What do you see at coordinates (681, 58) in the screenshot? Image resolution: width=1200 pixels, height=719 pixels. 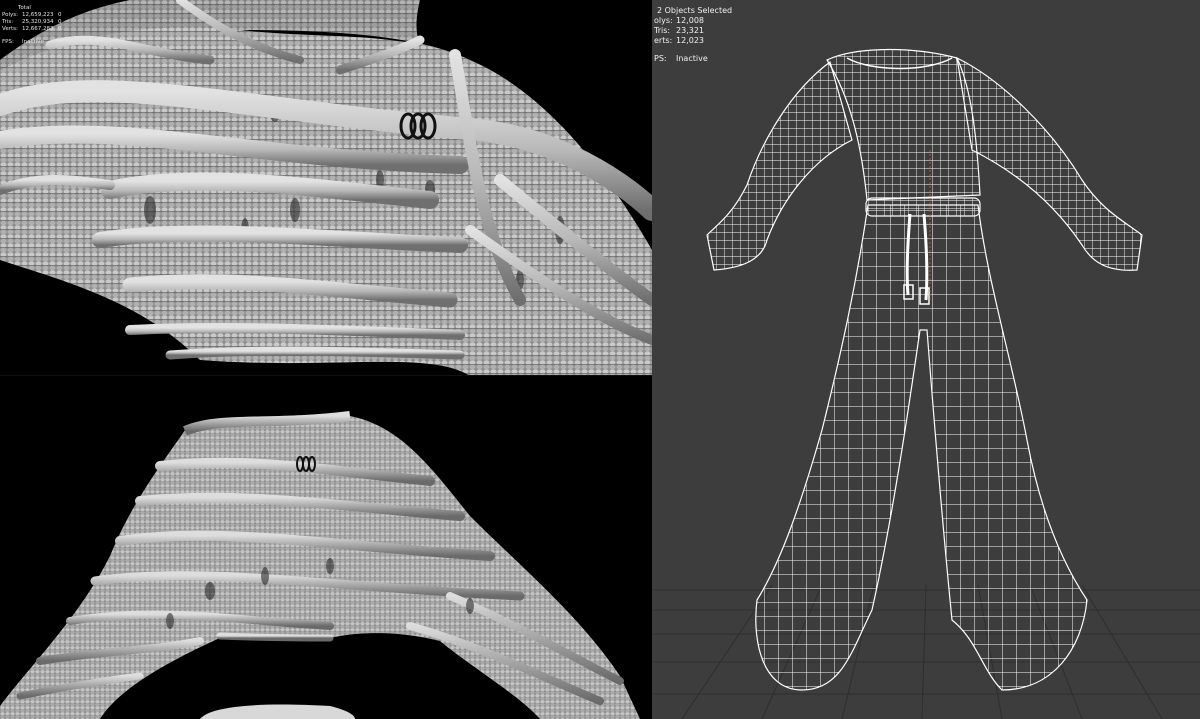 I see `fps-readout: PS: Inactive` at bounding box center [681, 58].